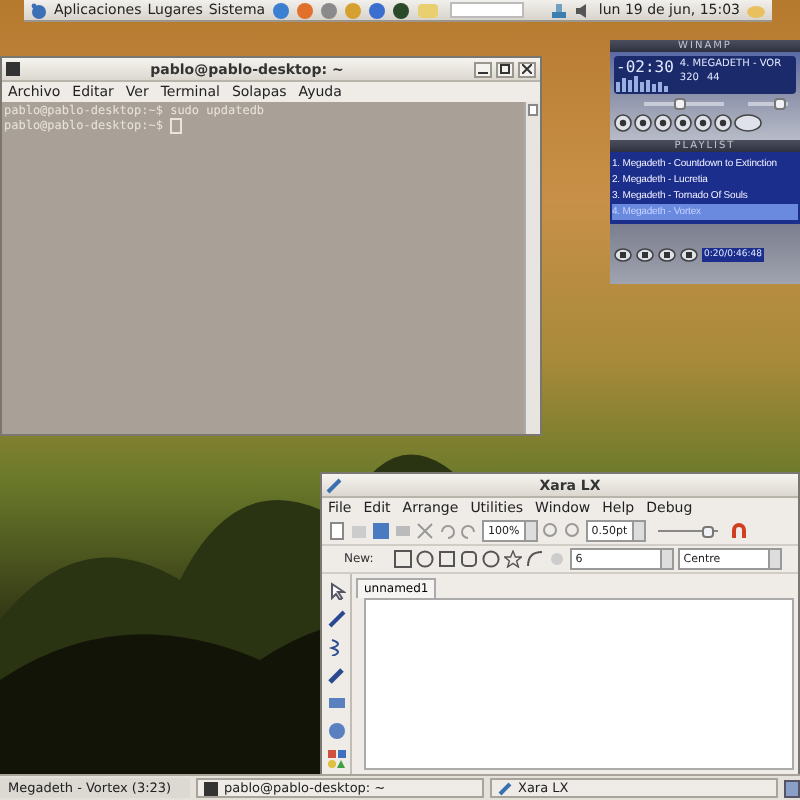  What do you see at coordinates (447, 531) in the screenshot?
I see `undo-icon` at bounding box center [447, 531].